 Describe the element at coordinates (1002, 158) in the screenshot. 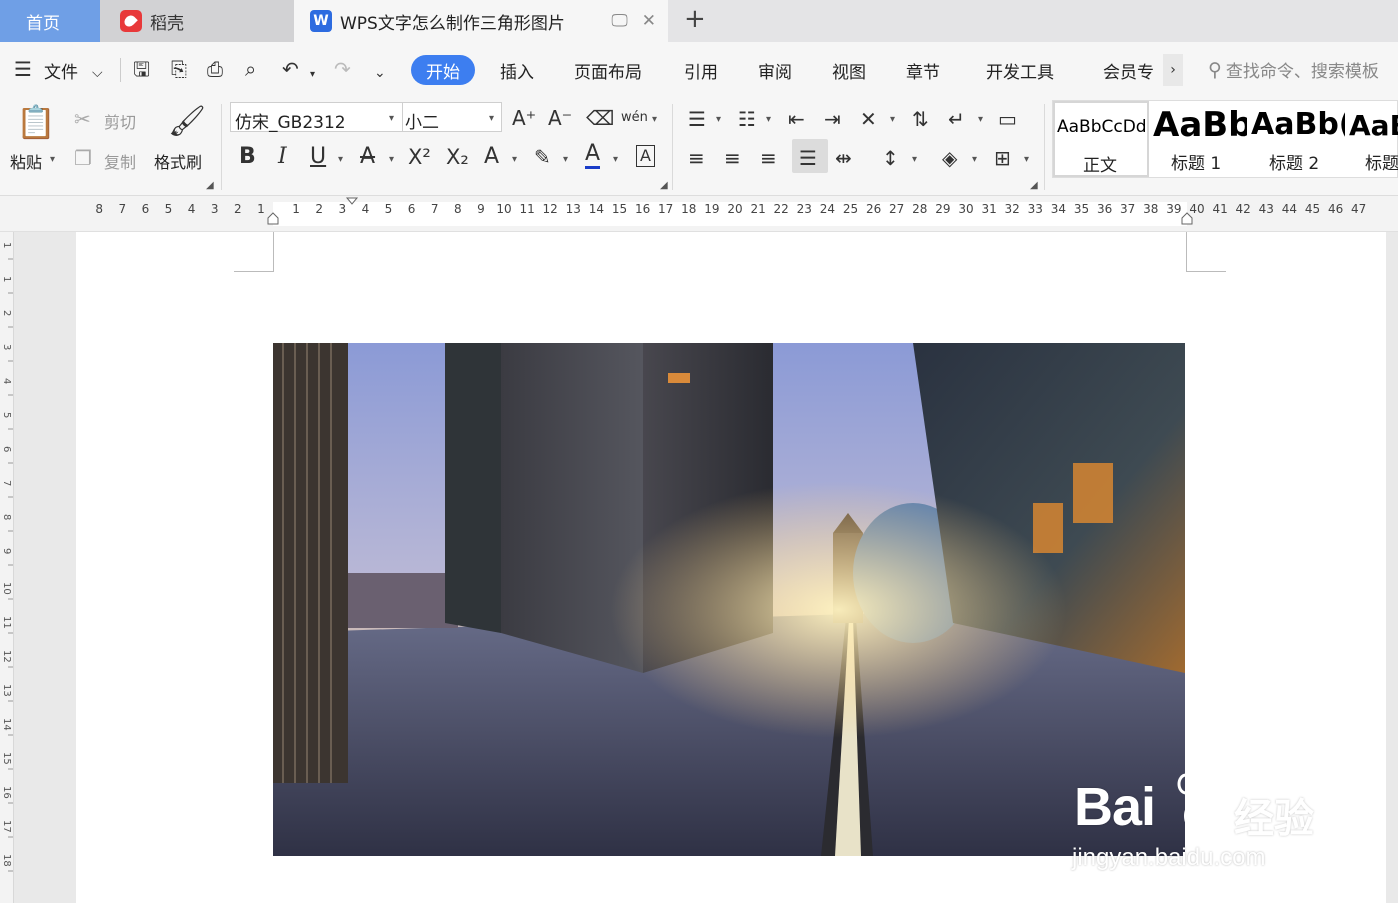

I see `borders-icon: ⊞` at that location.